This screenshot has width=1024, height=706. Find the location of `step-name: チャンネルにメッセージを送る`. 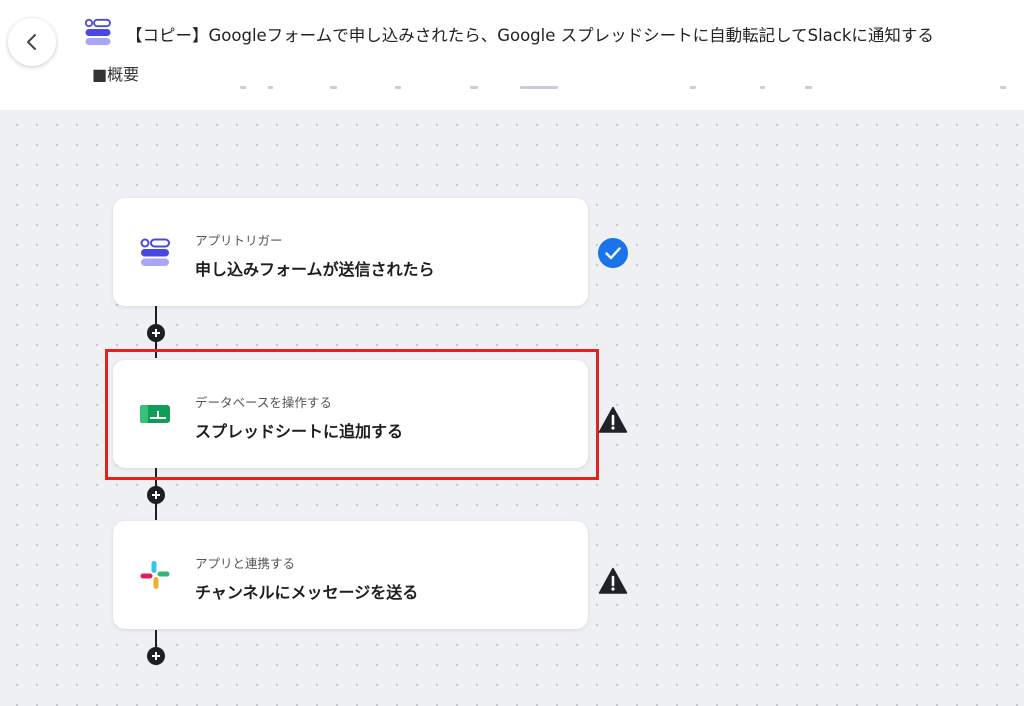

step-name: チャンネルにメッセージを送る is located at coordinates (307, 592).